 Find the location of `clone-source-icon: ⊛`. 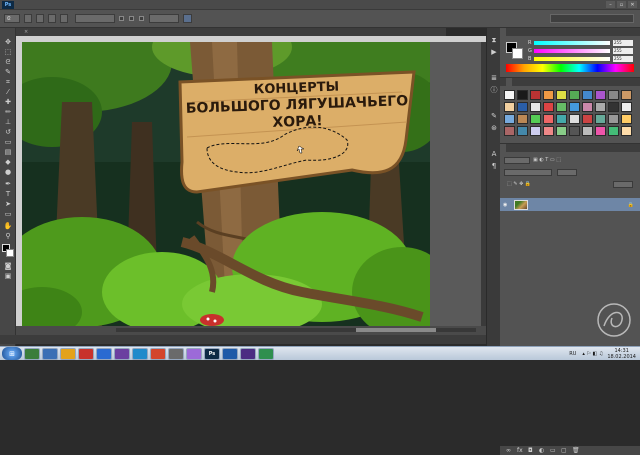

clone-source-icon: ⊛ is located at coordinates (494, 128).